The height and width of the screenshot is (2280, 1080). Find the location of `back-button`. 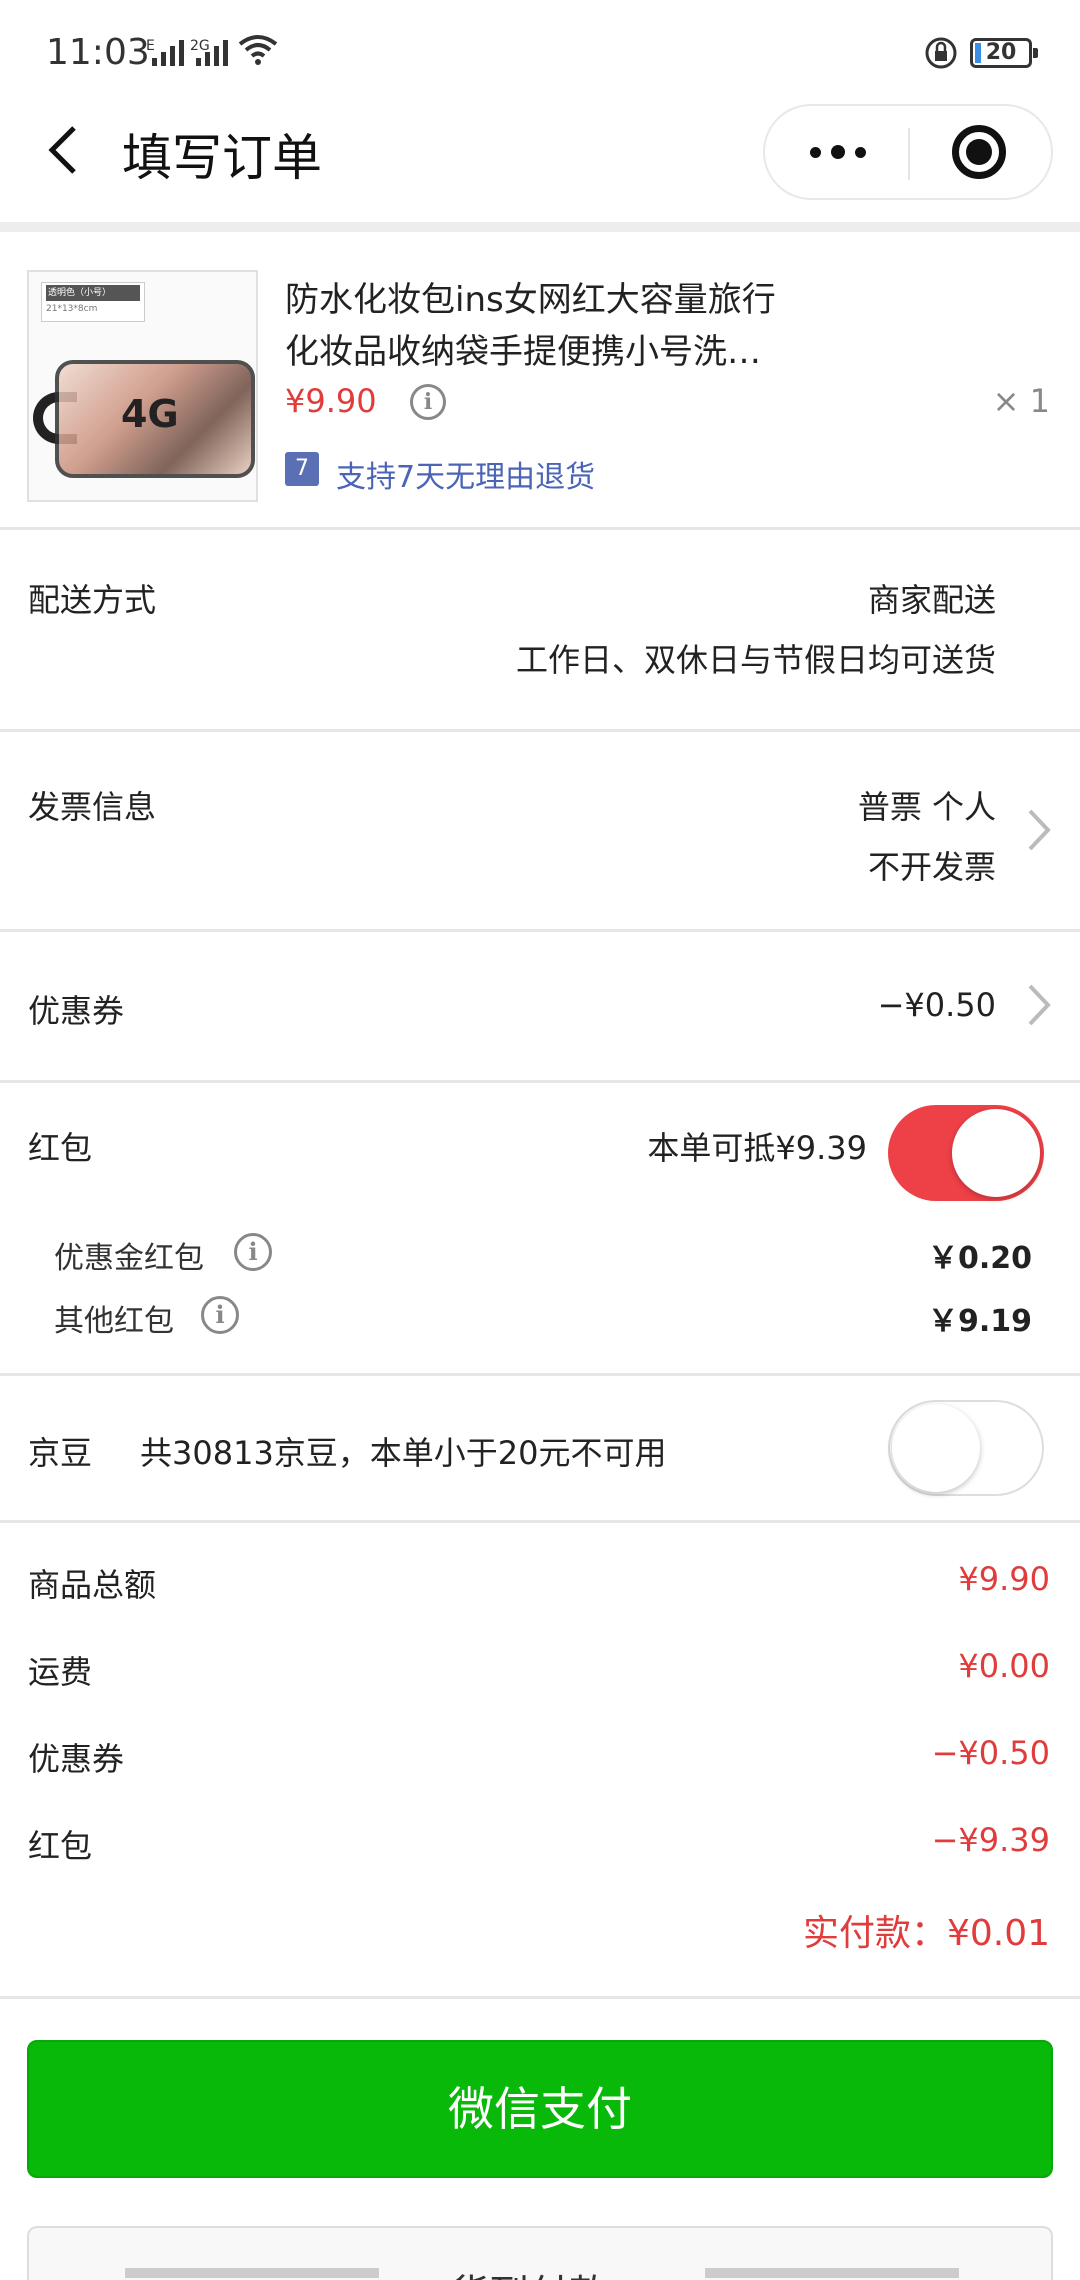

back-button is located at coordinates (66, 150).